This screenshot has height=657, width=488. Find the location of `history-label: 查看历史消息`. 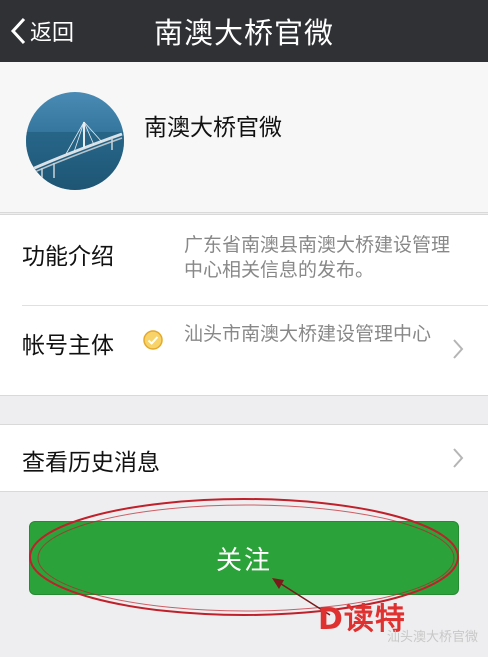

history-label: 查看历史消息 is located at coordinates (91, 463).